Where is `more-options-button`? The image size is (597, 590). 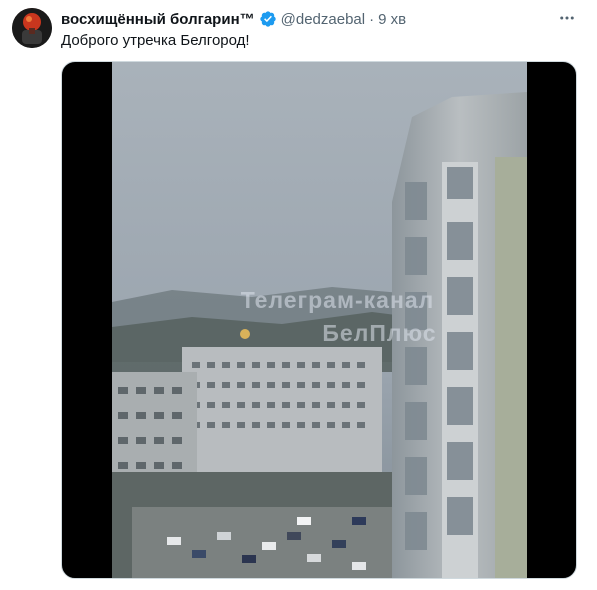
more-options-button is located at coordinates (567, 18).